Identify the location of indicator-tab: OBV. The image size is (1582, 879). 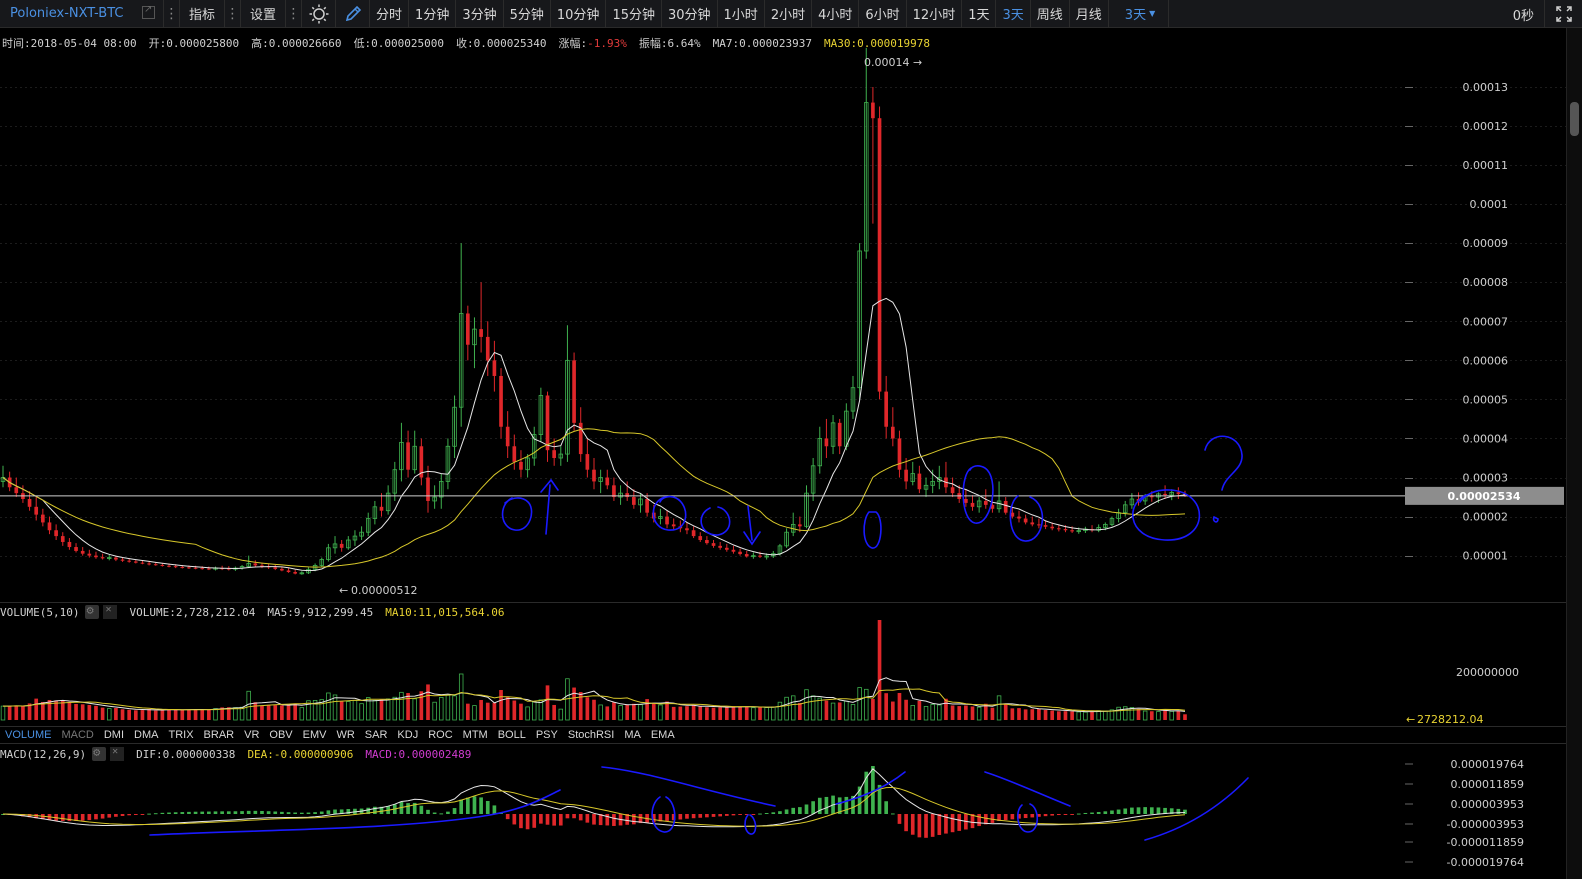
(280, 735).